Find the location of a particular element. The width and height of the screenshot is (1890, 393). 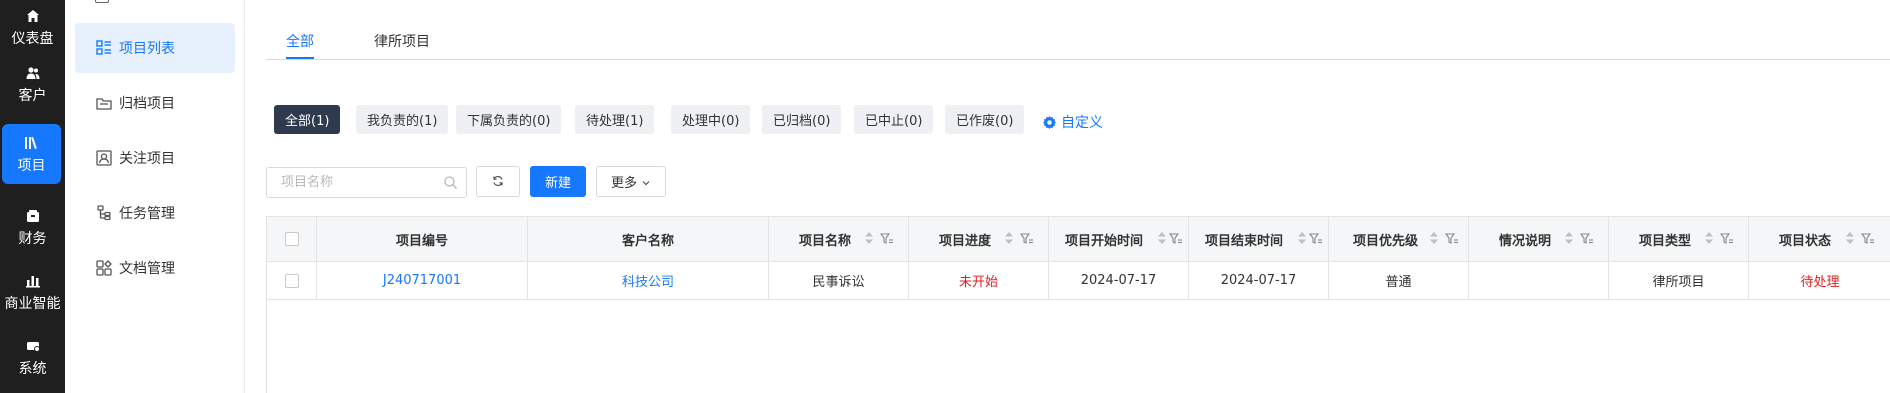

filter-chip-pending: 待处理(1) is located at coordinates (615, 119).